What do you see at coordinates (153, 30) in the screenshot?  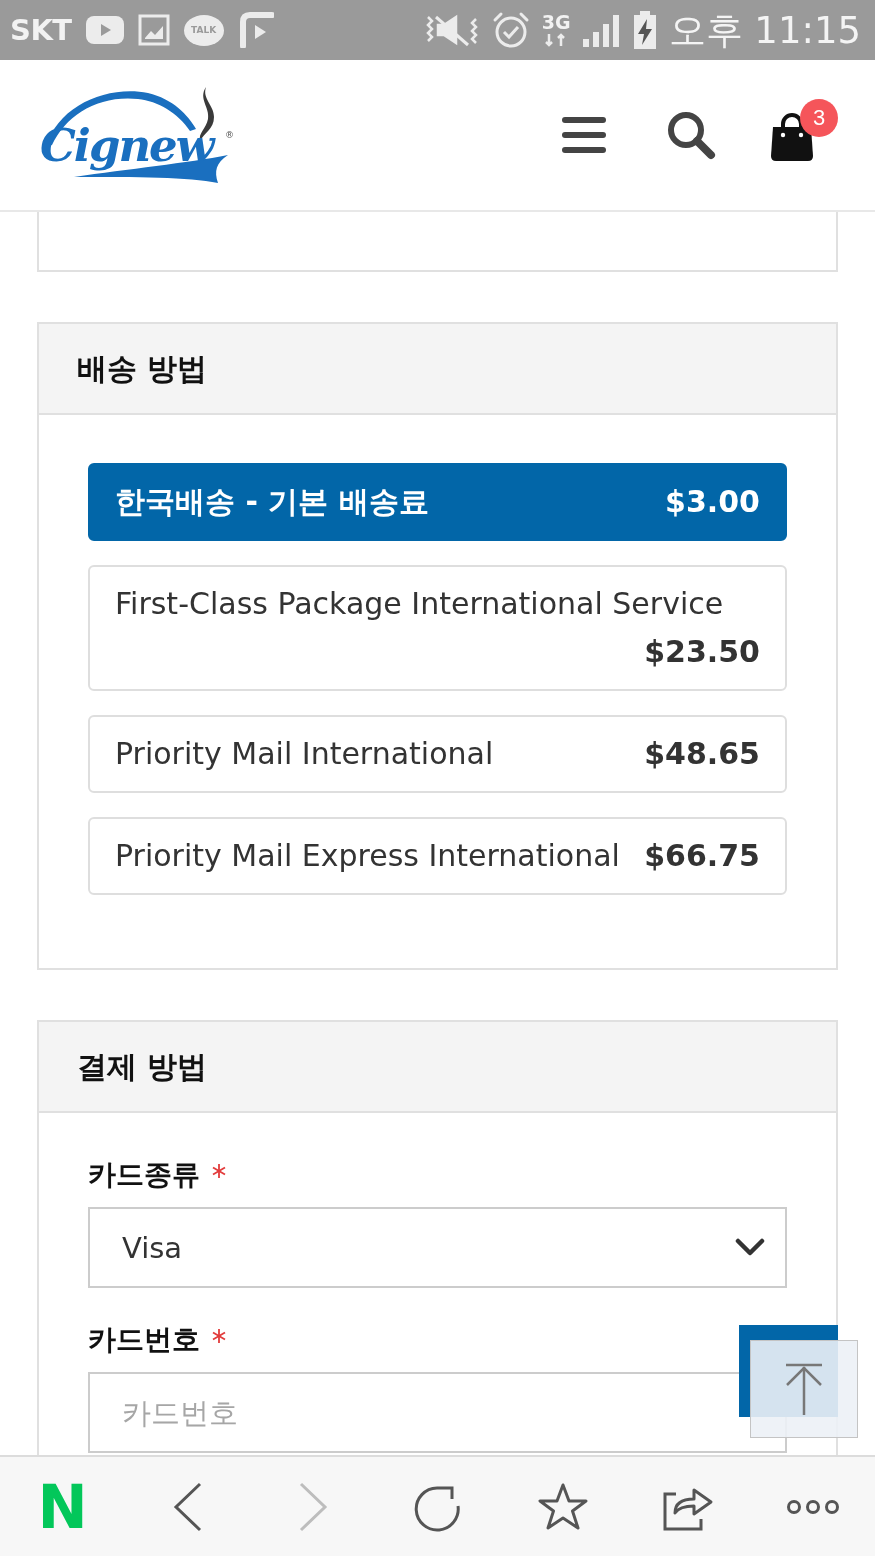 I see `image-icon` at bounding box center [153, 30].